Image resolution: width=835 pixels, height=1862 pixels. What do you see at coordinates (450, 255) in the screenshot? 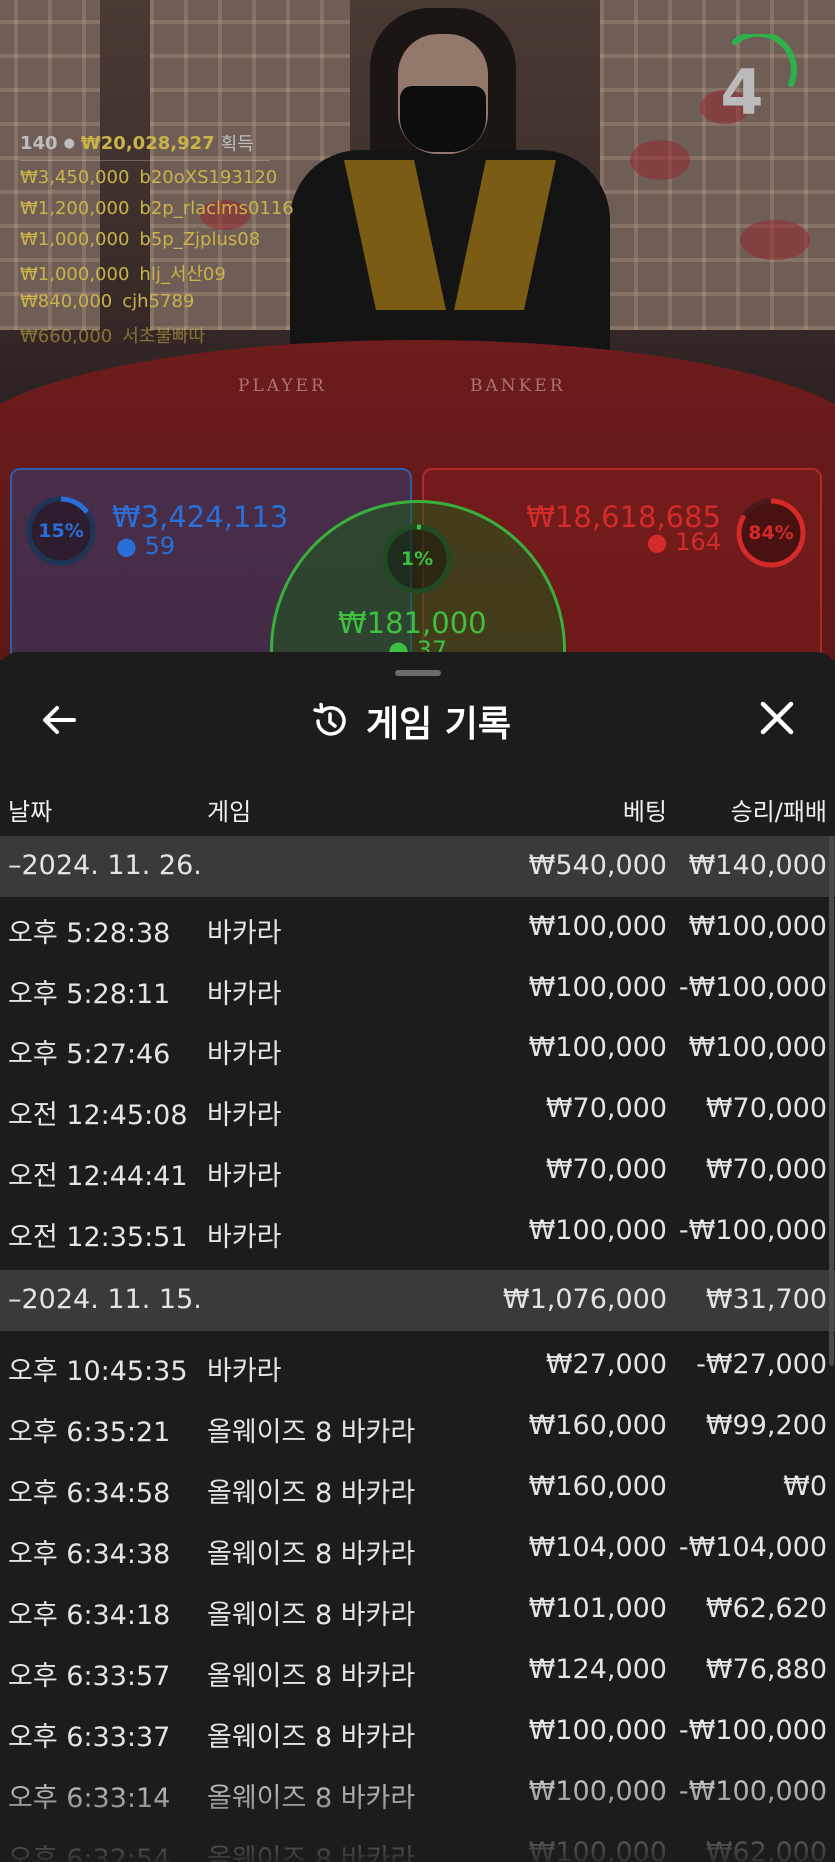
I see `dealer-body` at bounding box center [450, 255].